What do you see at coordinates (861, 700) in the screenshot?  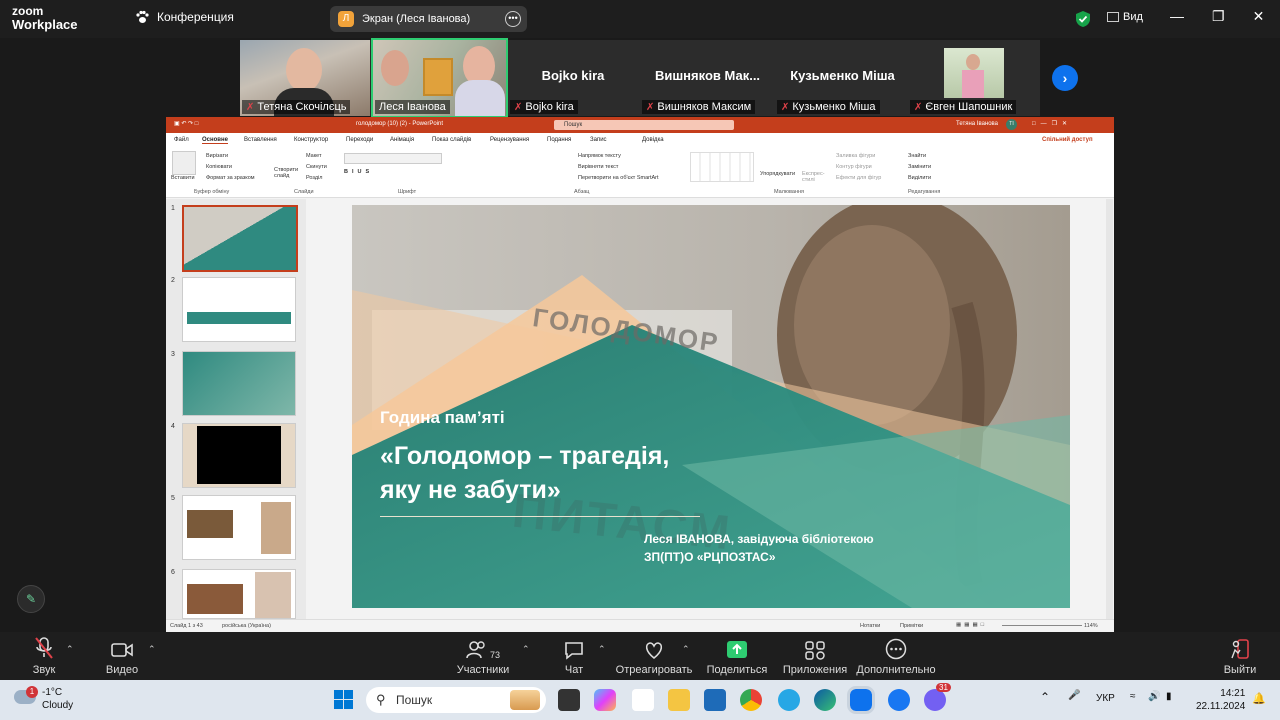 I see `zoom-app-icon` at bounding box center [861, 700].